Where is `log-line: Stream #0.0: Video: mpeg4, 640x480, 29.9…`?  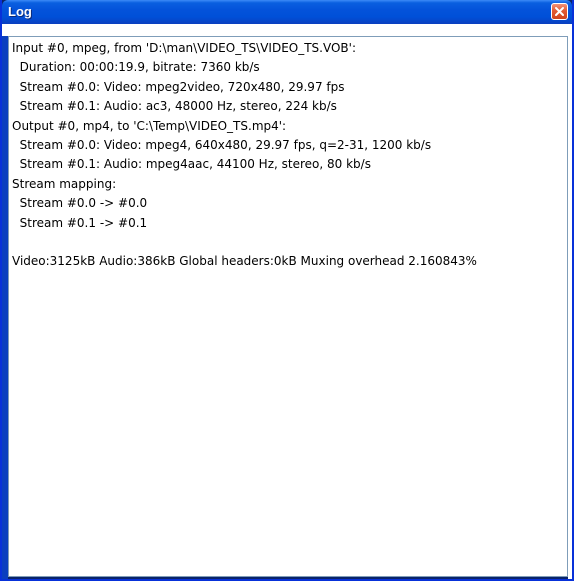 log-line: Stream #0.0: Video: mpeg4, 640x480, 29.9… is located at coordinates (222, 144).